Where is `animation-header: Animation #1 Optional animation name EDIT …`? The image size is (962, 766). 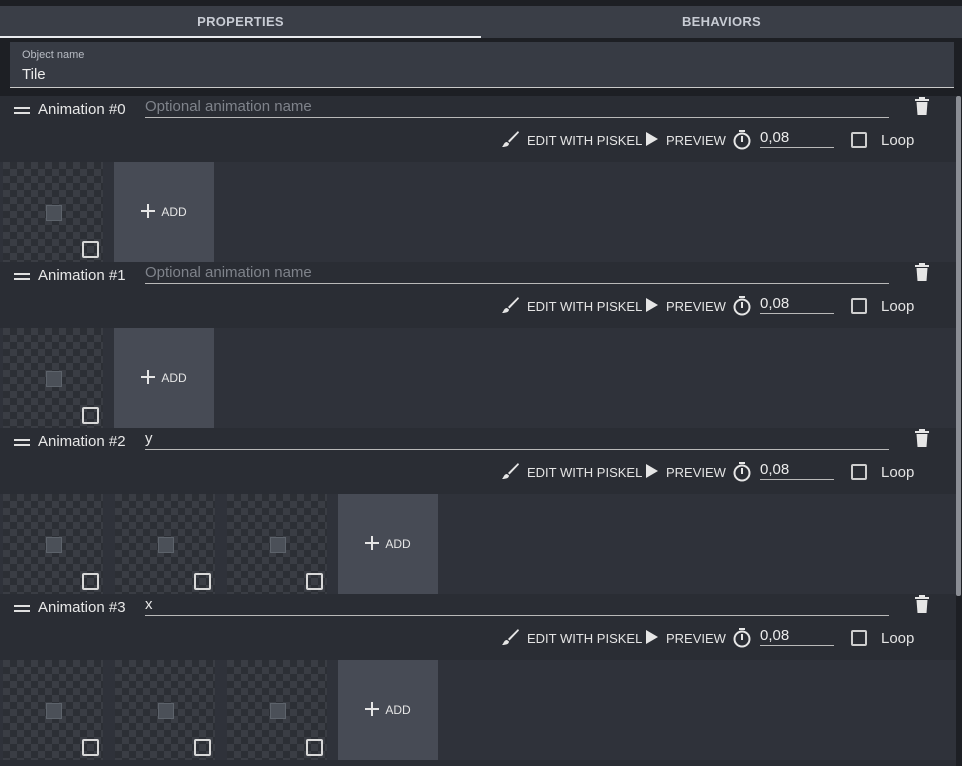 animation-header: Animation #1 Optional animation name EDIT … is located at coordinates (478, 295).